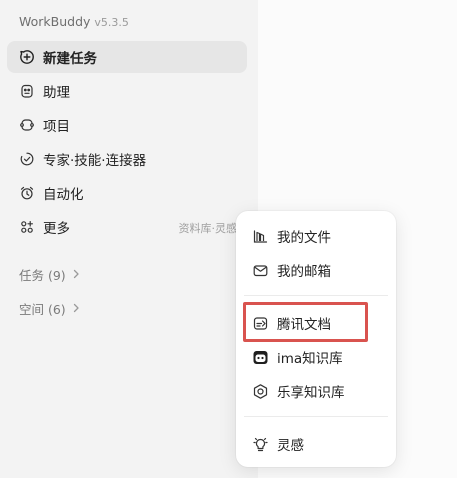 The width and height of the screenshot is (457, 478). What do you see at coordinates (27, 57) in the screenshot?
I see `plus-circle-icon` at bounding box center [27, 57].